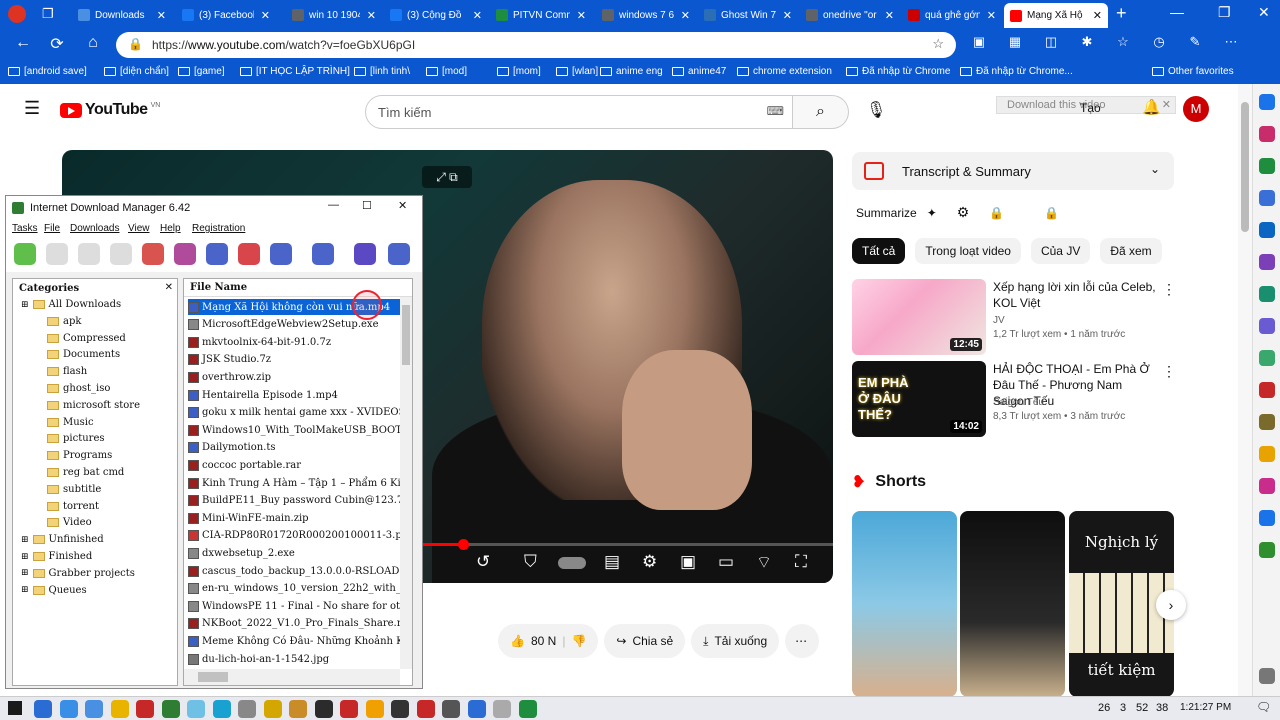 The image size is (1280, 720). What do you see at coordinates (938, 44) in the screenshot?
I see `favorite-star-icon: ☆` at bounding box center [938, 44].